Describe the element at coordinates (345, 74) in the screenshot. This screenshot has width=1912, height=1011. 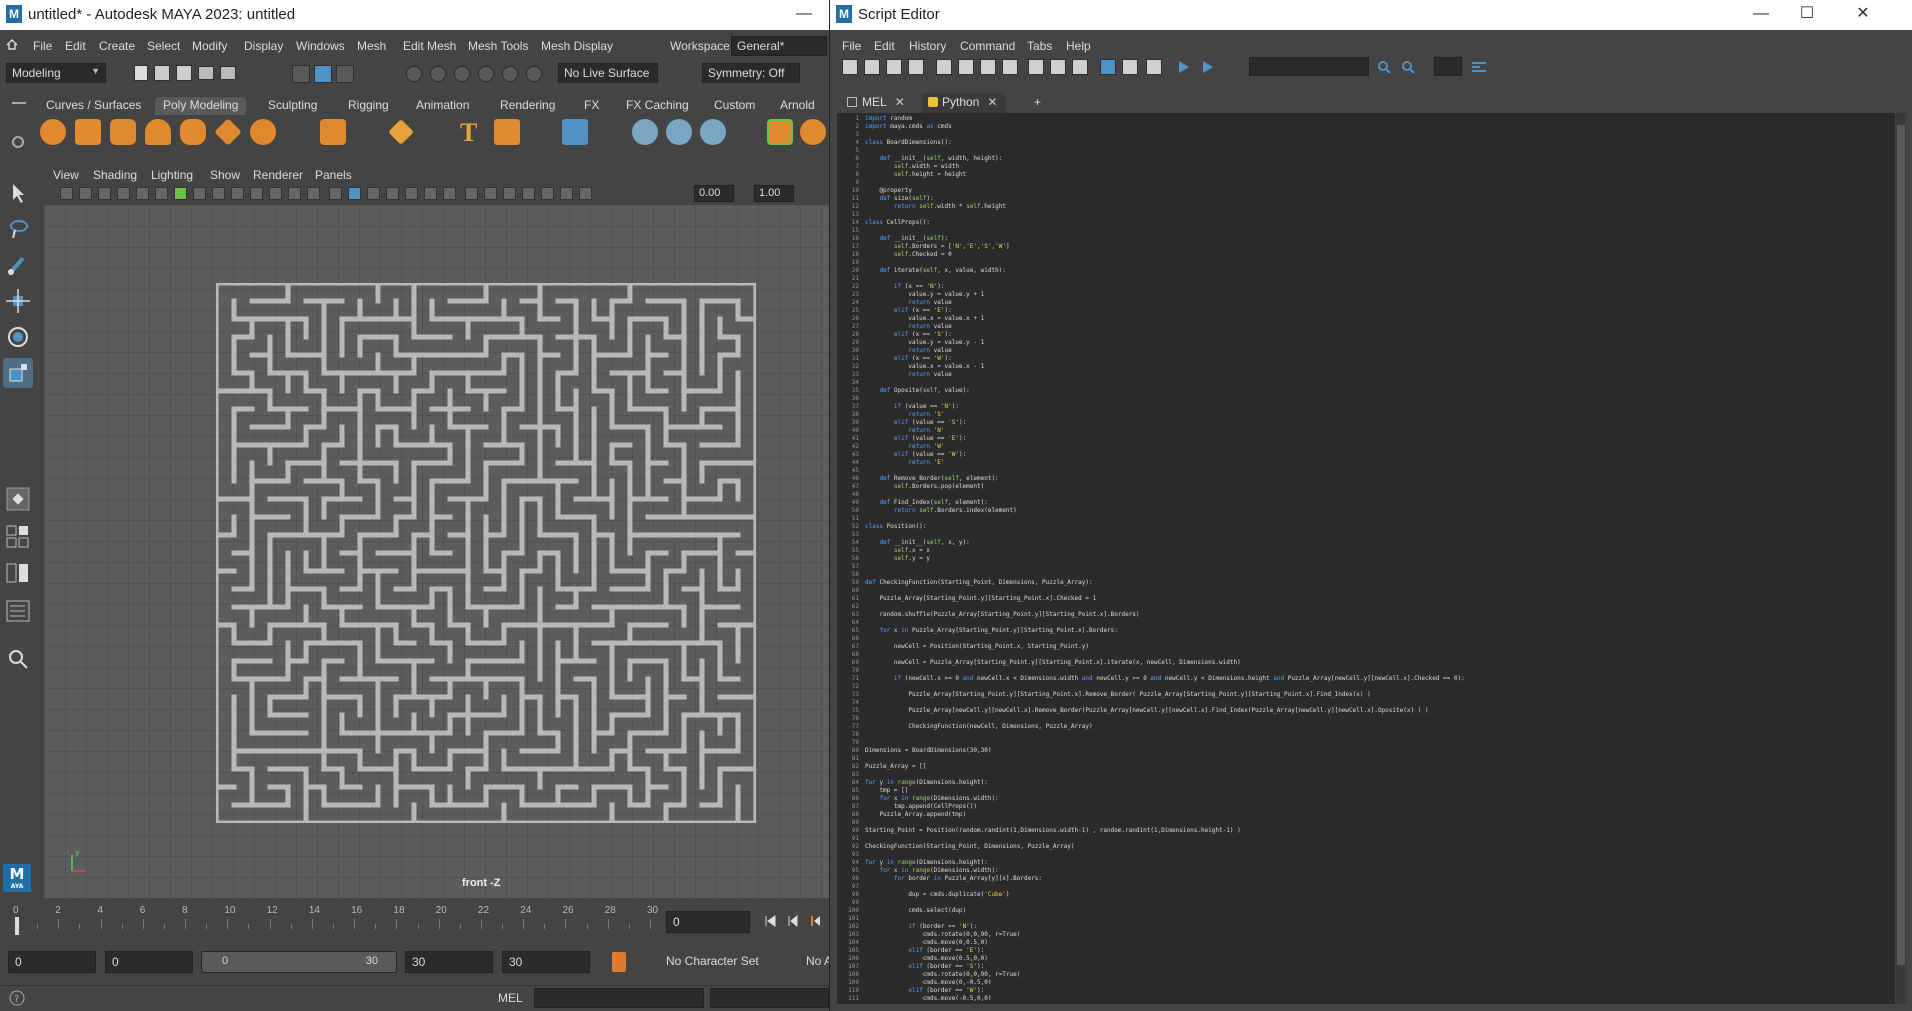
I see `select-component-icon` at that location.